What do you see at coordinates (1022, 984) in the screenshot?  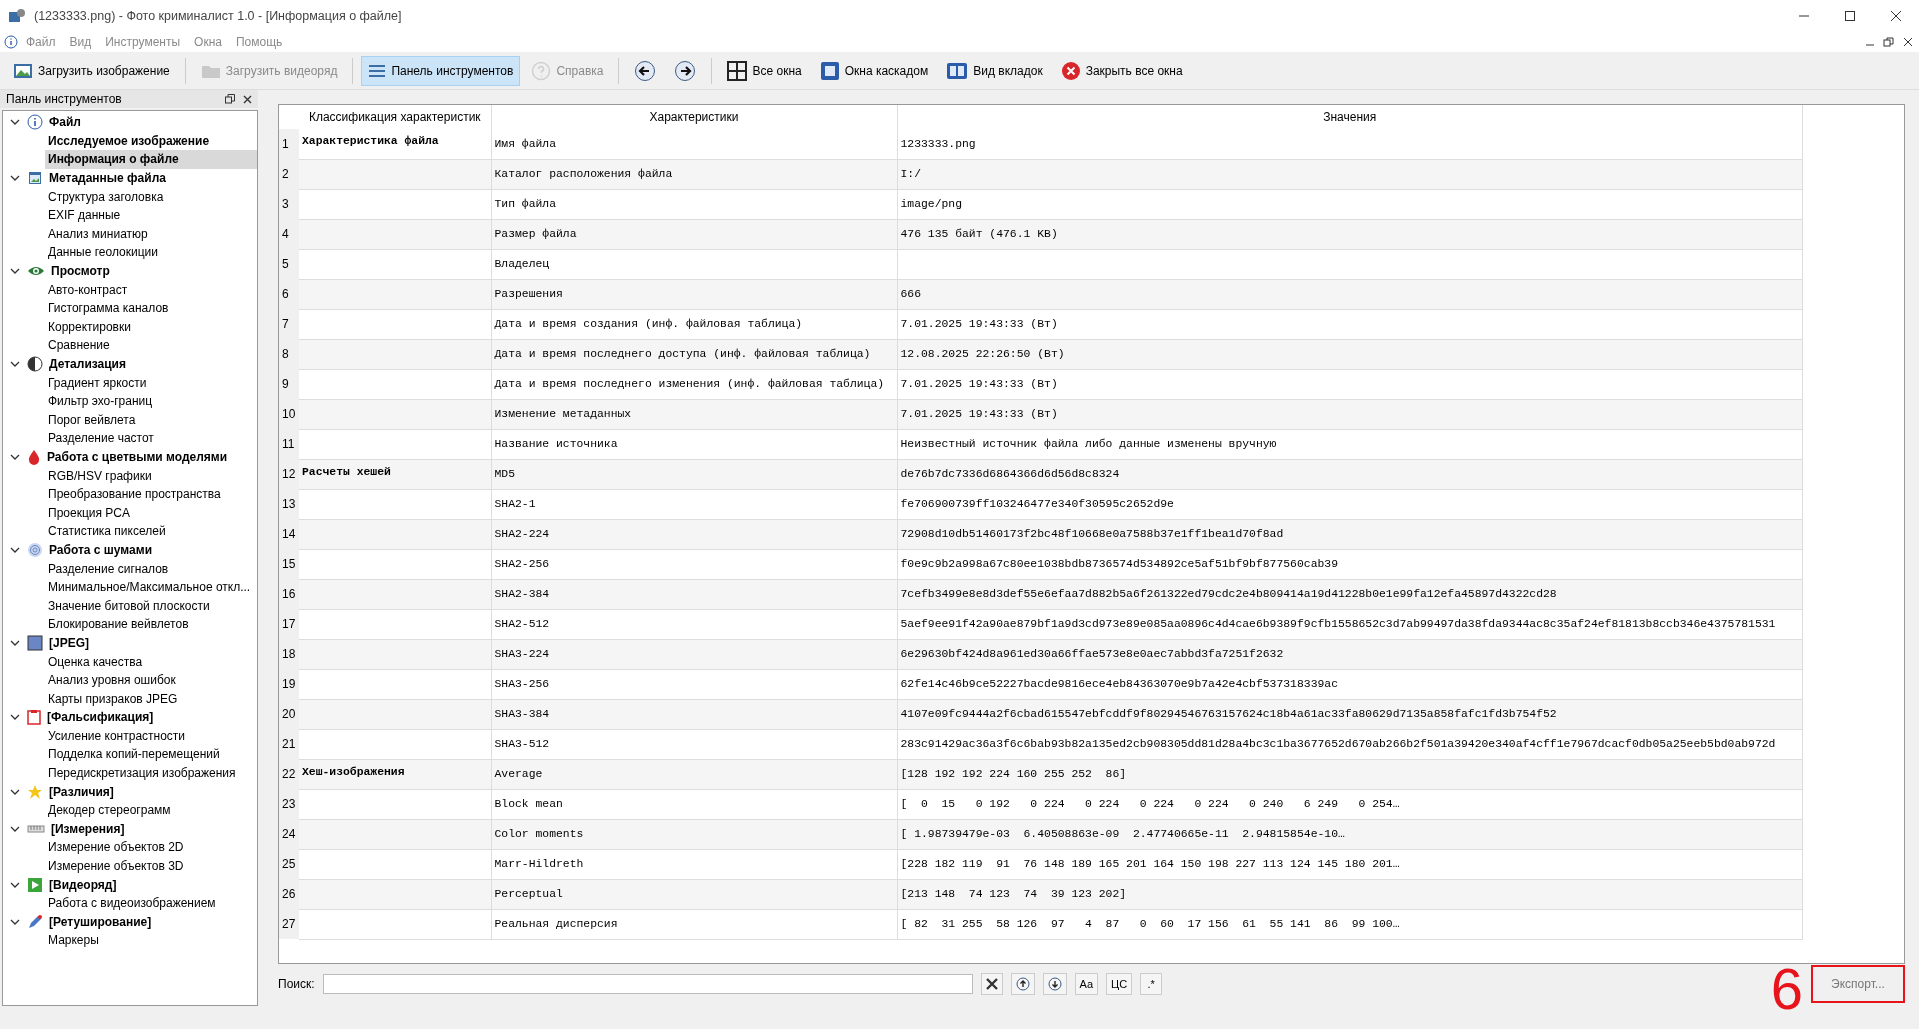 I see `previous-button` at bounding box center [1022, 984].